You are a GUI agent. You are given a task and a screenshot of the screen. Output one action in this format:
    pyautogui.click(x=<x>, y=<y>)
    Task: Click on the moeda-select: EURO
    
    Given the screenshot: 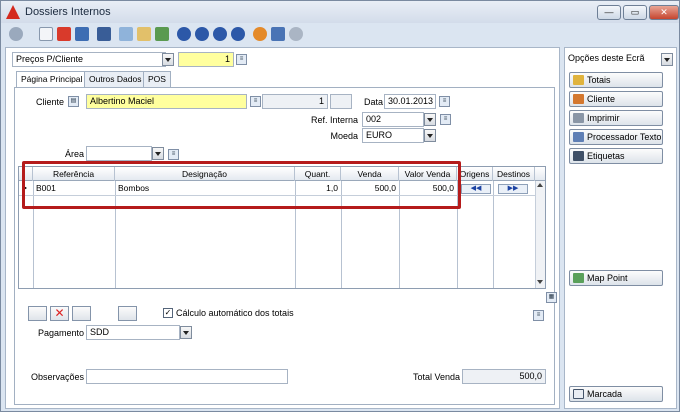 What is the action you would take?
    pyautogui.click(x=393, y=135)
    